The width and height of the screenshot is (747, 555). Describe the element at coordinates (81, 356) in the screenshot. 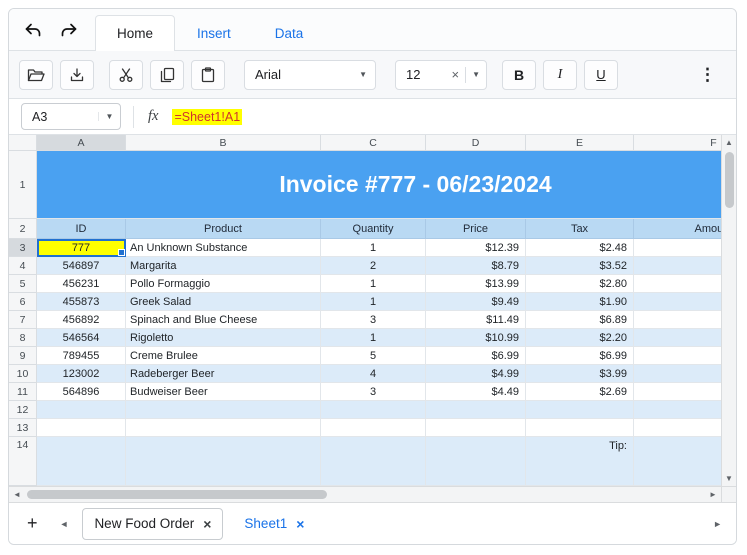

I see `grid-cell: 789455` at that location.